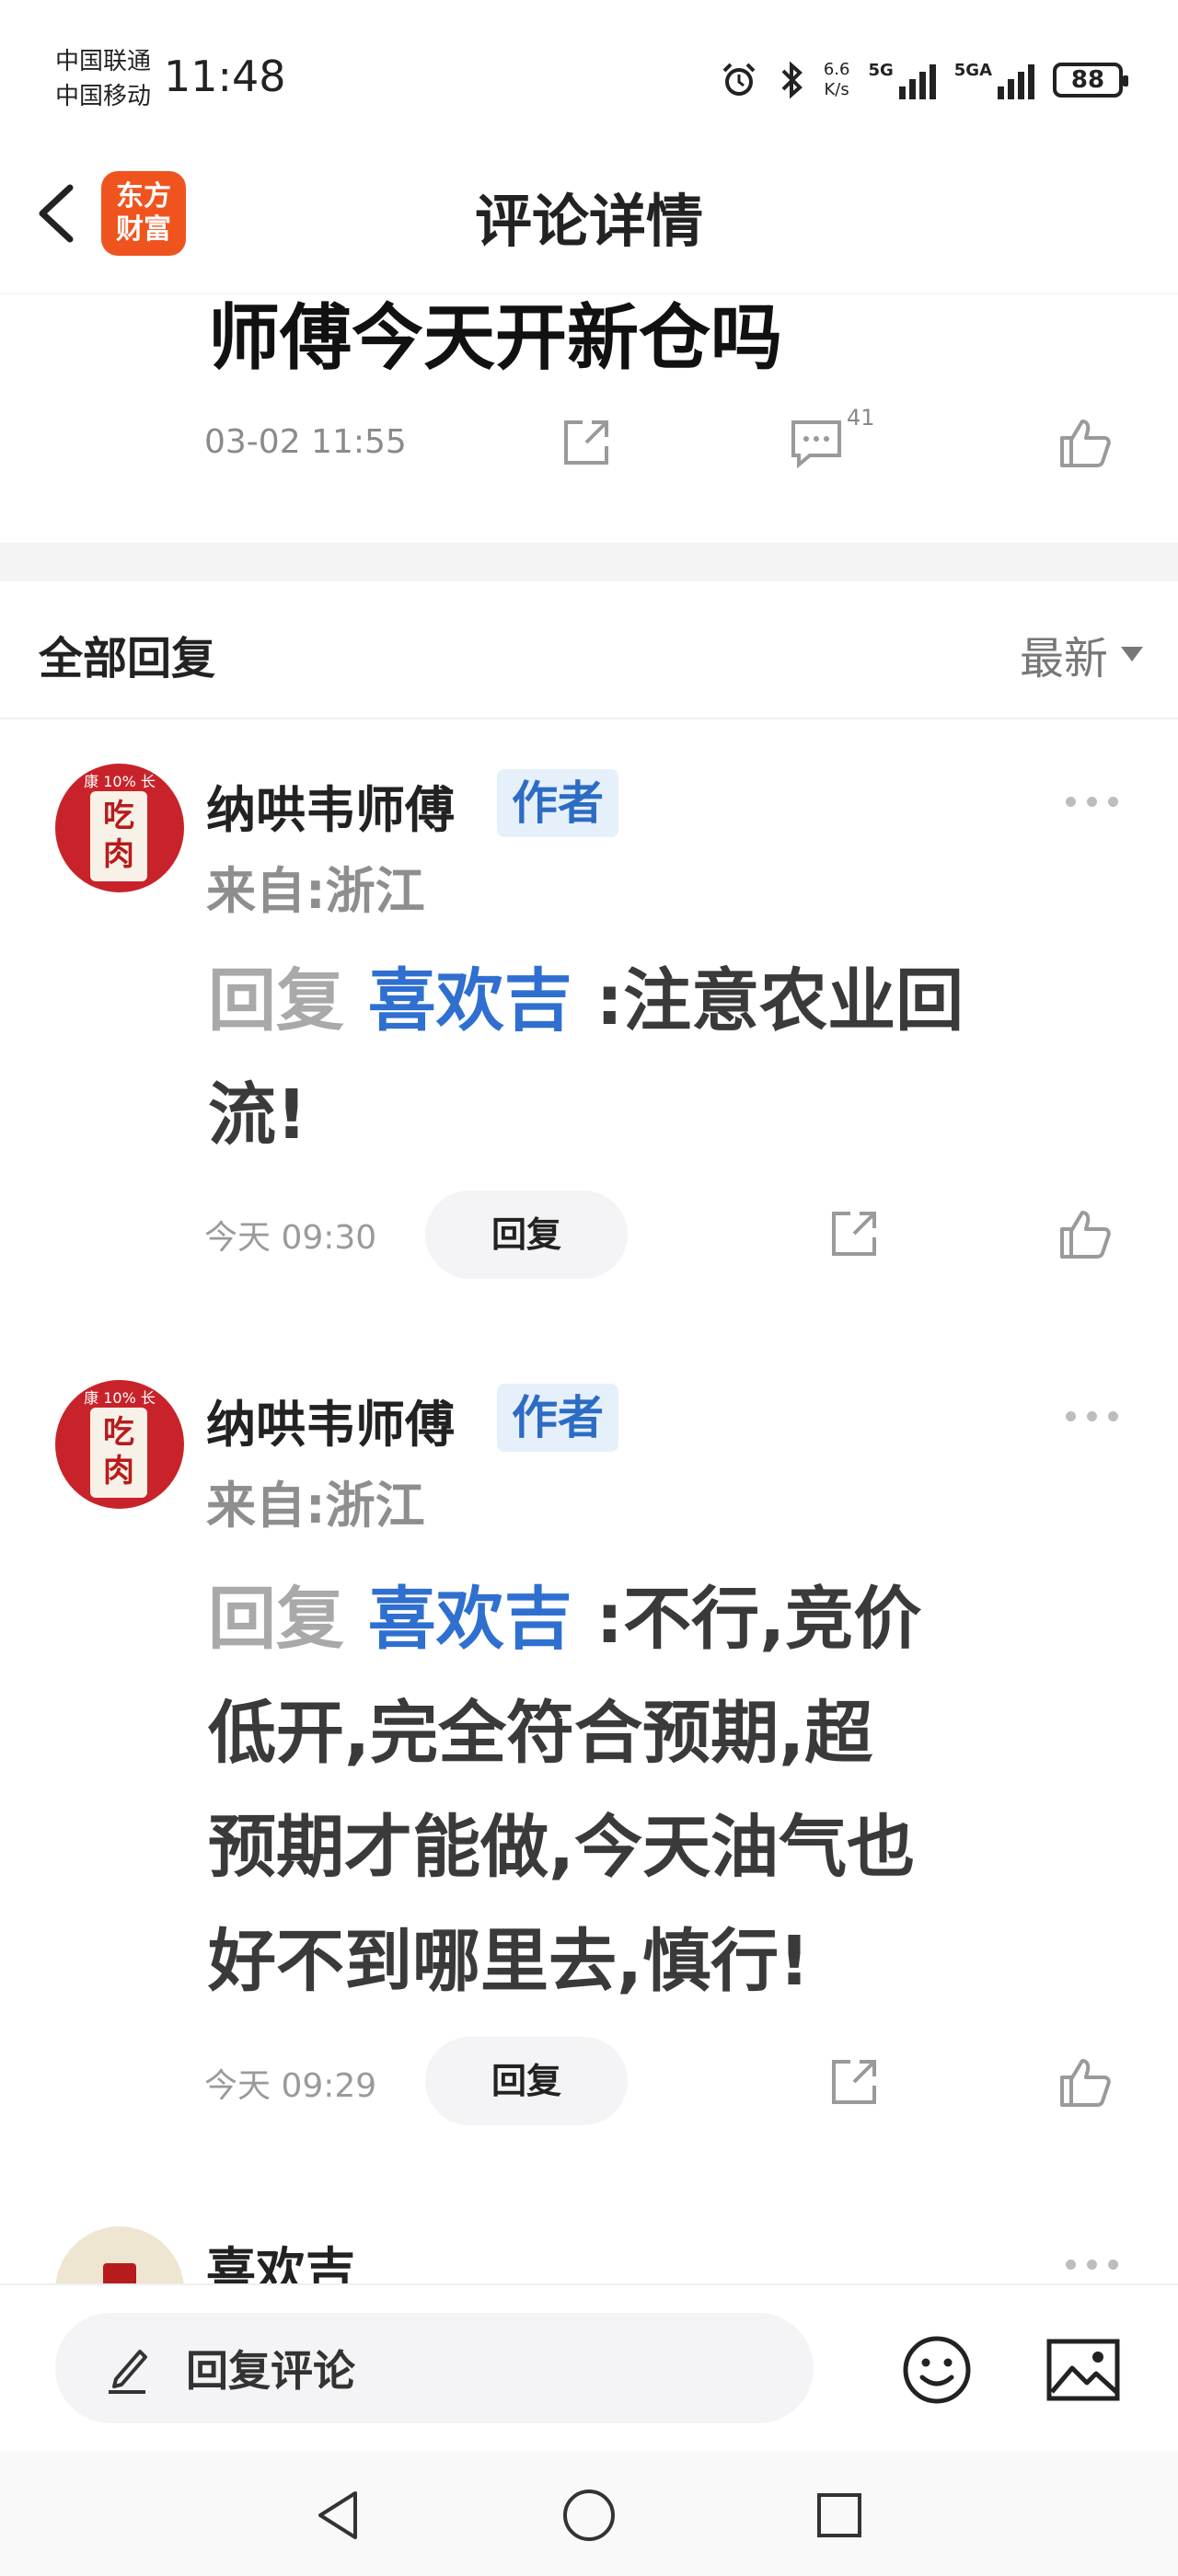 Image resolution: width=1178 pixels, height=2576 pixels. I want to click on alarm-icon, so click(739, 79).